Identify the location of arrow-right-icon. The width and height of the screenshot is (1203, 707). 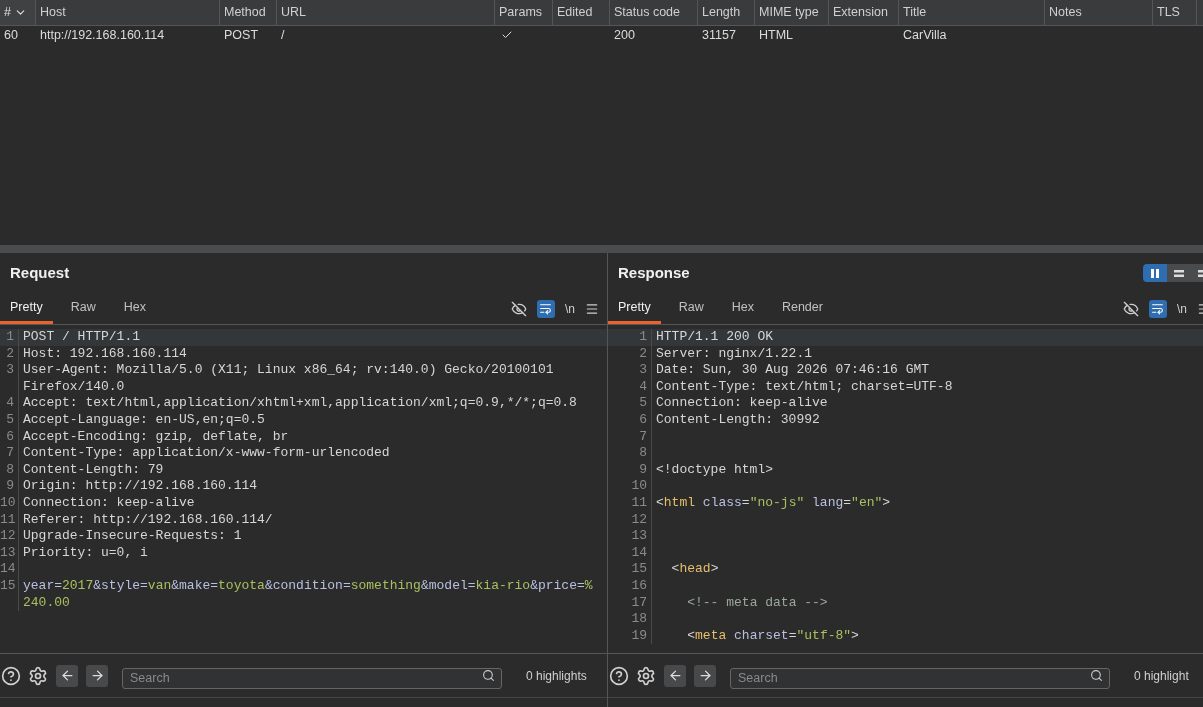
(97, 675).